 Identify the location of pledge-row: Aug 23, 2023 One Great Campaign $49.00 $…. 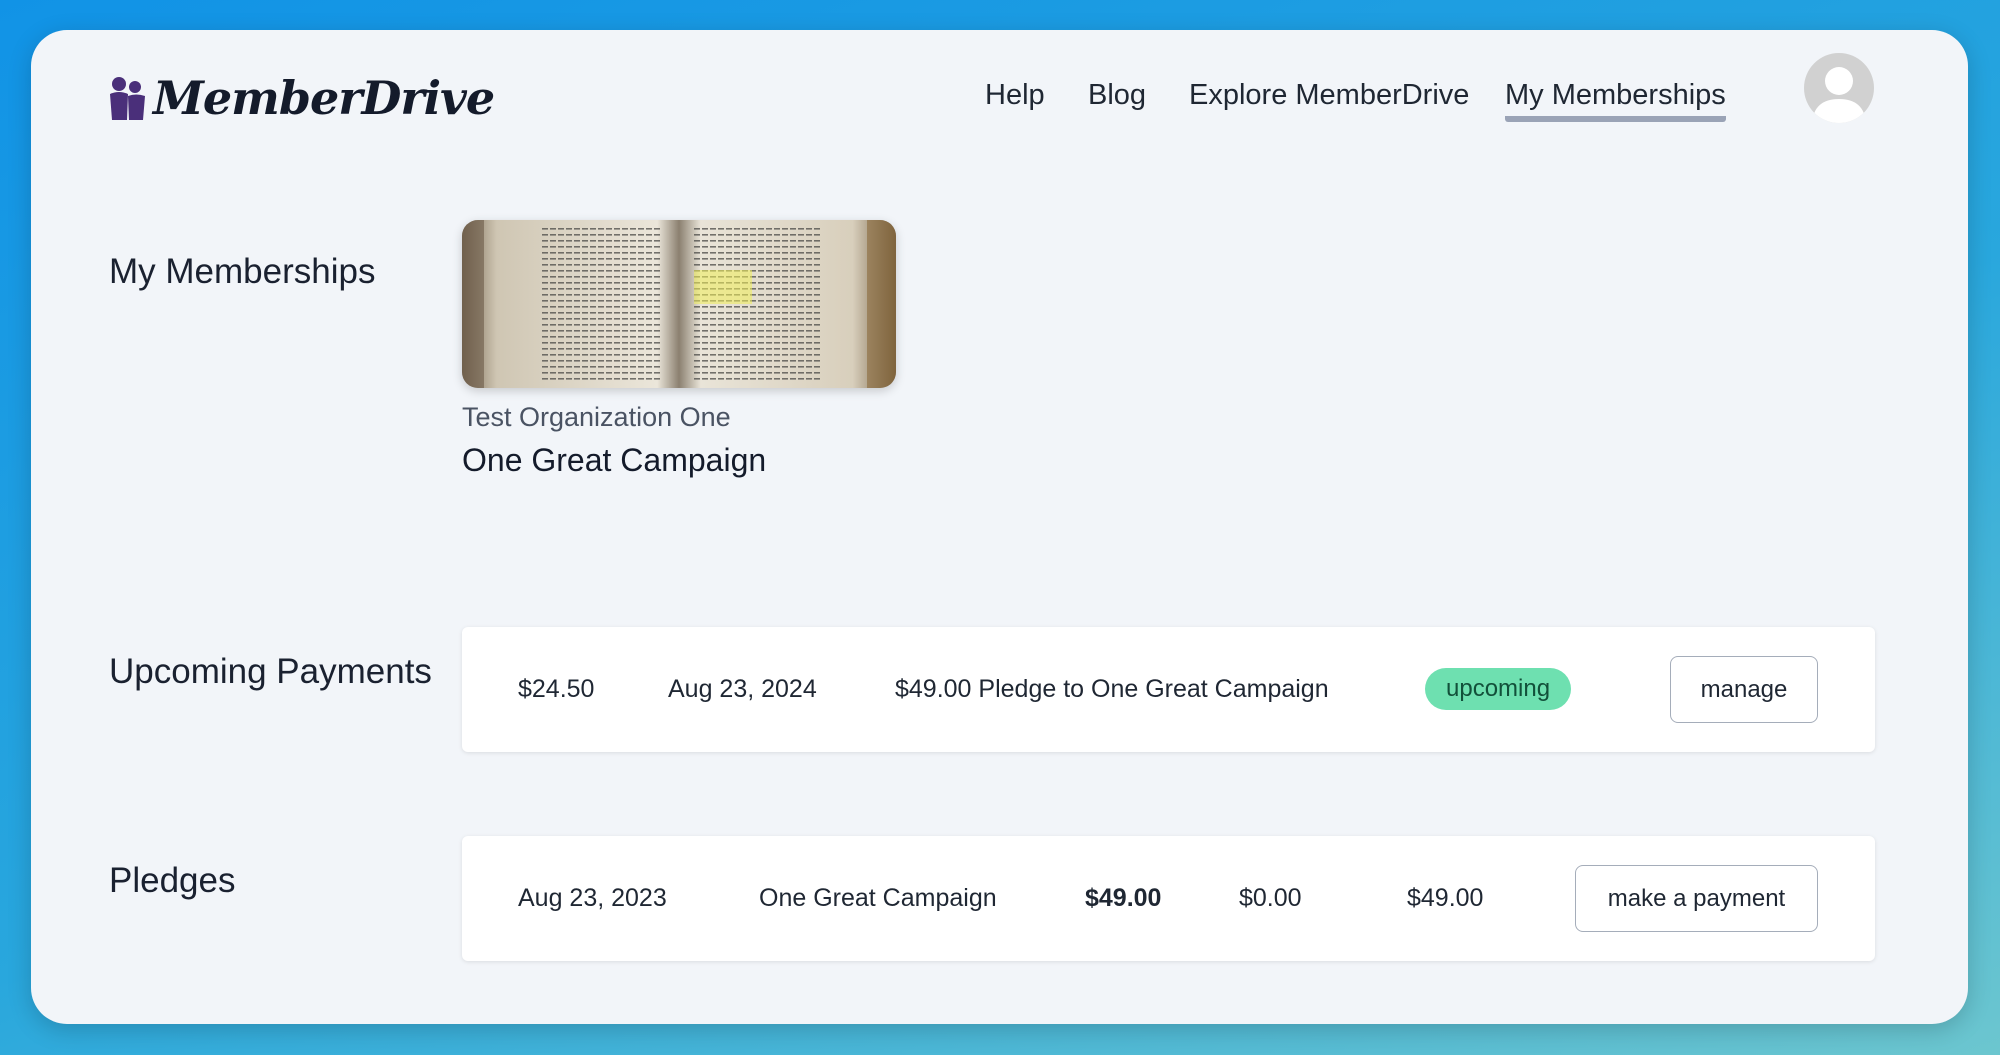
(1168, 898).